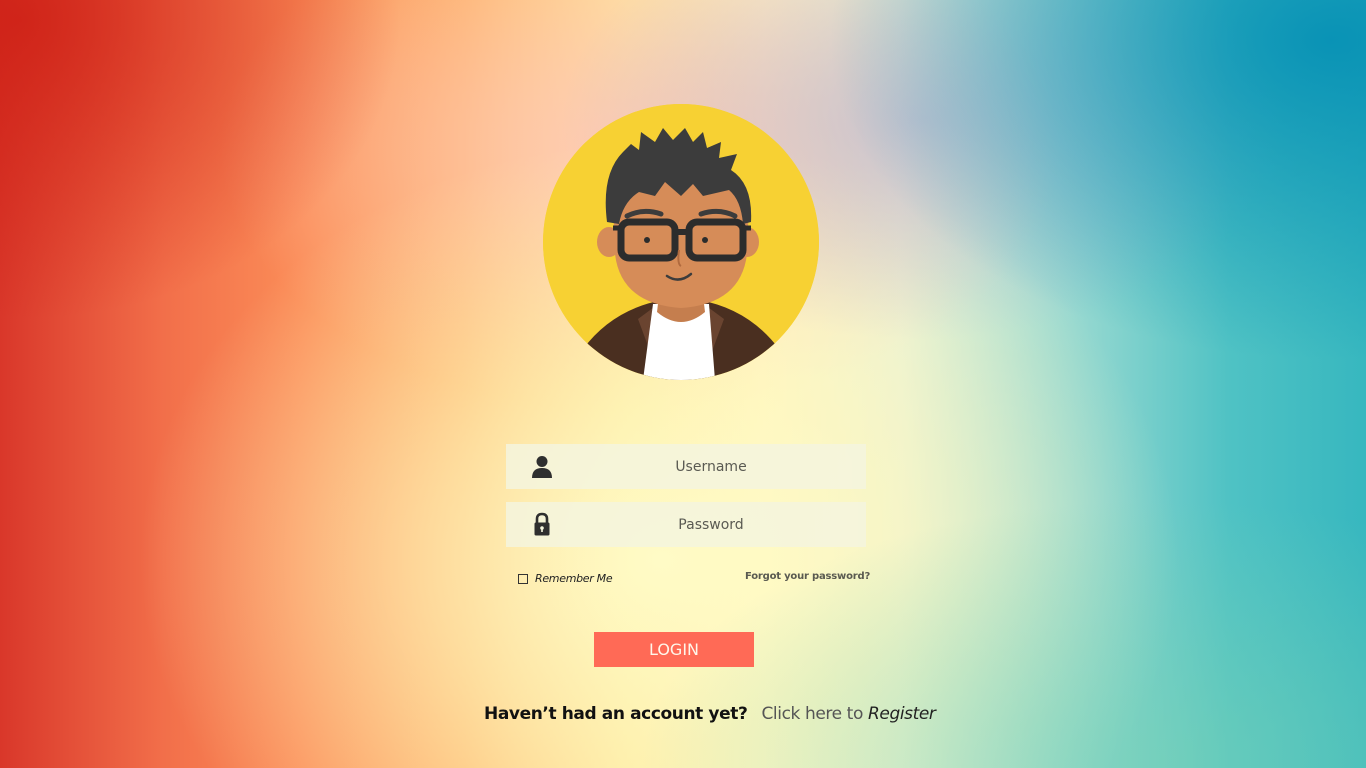  Describe the element at coordinates (711, 524) in the screenshot. I see `password-input` at that location.